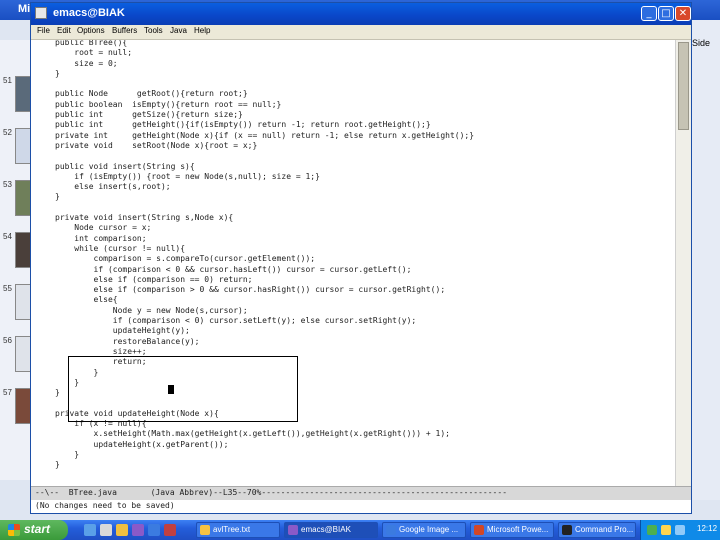 The image size is (720, 540). Describe the element at coordinates (153, 30) in the screenshot. I see `menu-tools: Tools` at that location.